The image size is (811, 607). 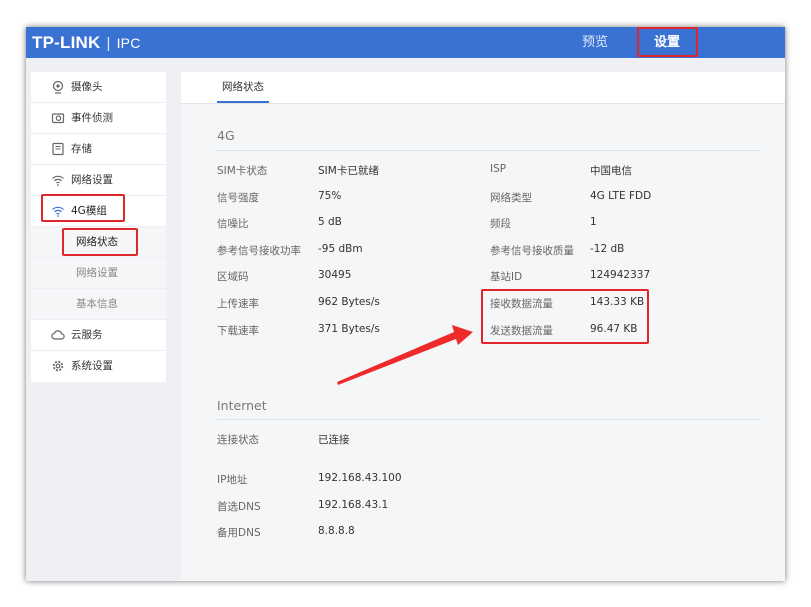 I want to click on sidebar-subitem-label: 网络设置, so click(x=97, y=273).